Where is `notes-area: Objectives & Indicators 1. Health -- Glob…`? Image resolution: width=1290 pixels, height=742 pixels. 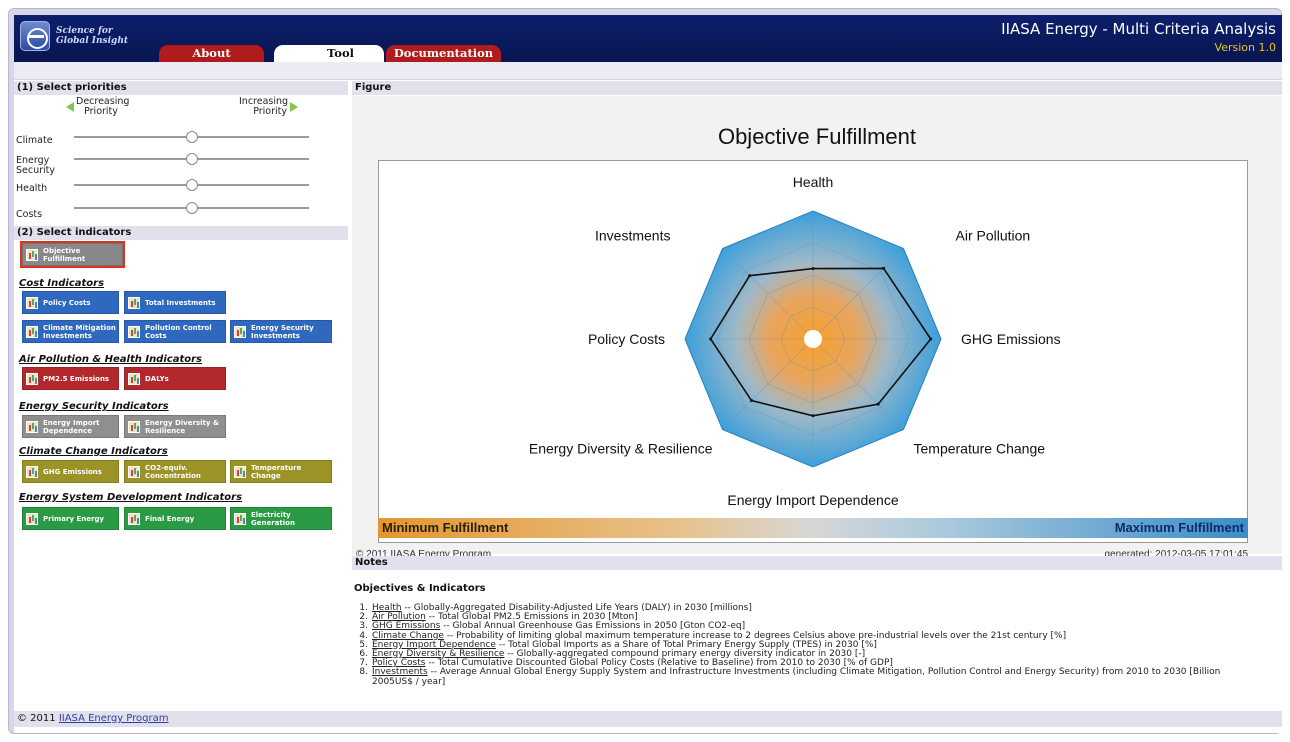 notes-area: Objectives & Indicators 1. Health -- Glob… is located at coordinates (817, 638).